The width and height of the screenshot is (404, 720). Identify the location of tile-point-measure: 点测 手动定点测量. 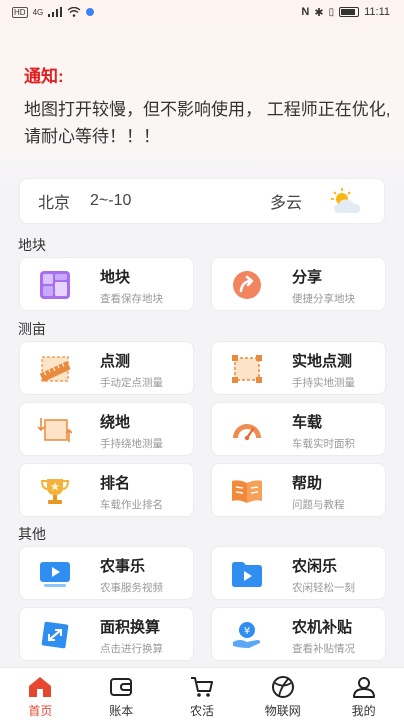
(106, 368).